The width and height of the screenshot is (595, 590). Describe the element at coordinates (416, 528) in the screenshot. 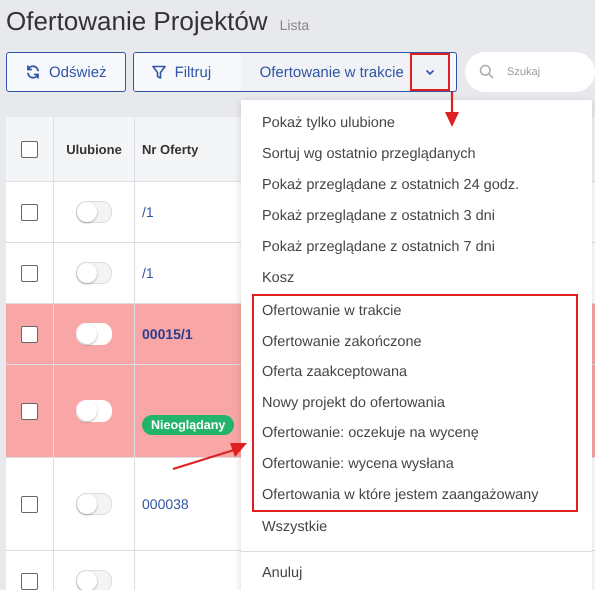

I see `menu-item: Wszystkie` at that location.